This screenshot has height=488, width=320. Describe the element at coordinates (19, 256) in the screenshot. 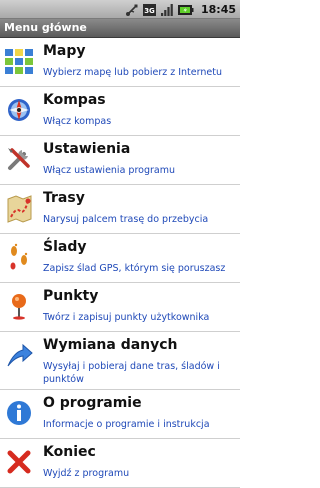

I see `footprints-icon` at that location.